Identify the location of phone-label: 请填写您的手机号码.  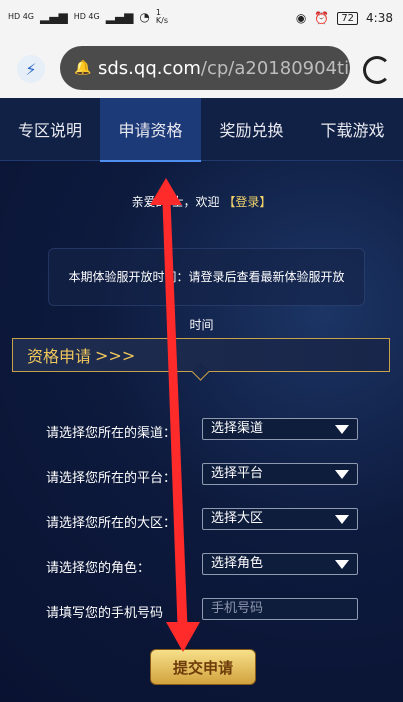
(105, 613).